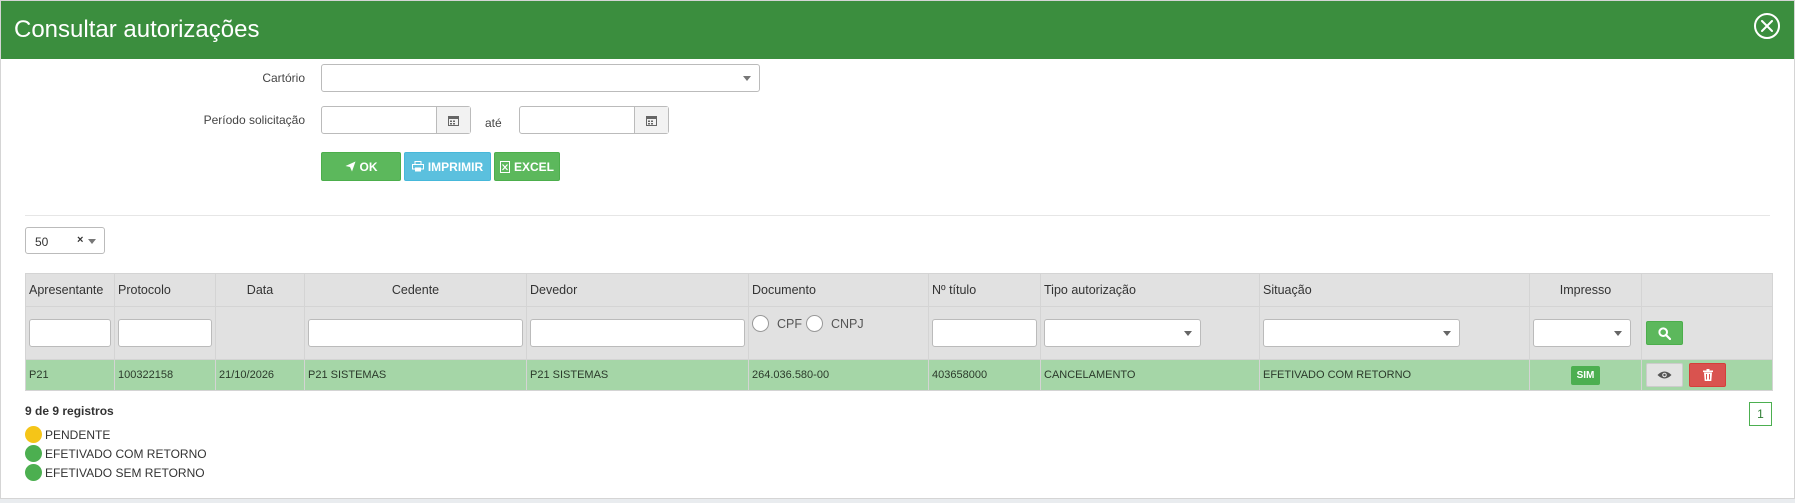 The image size is (1795, 503). Describe the element at coordinates (42, 242) in the screenshot. I see `page-size-value: 50` at that location.